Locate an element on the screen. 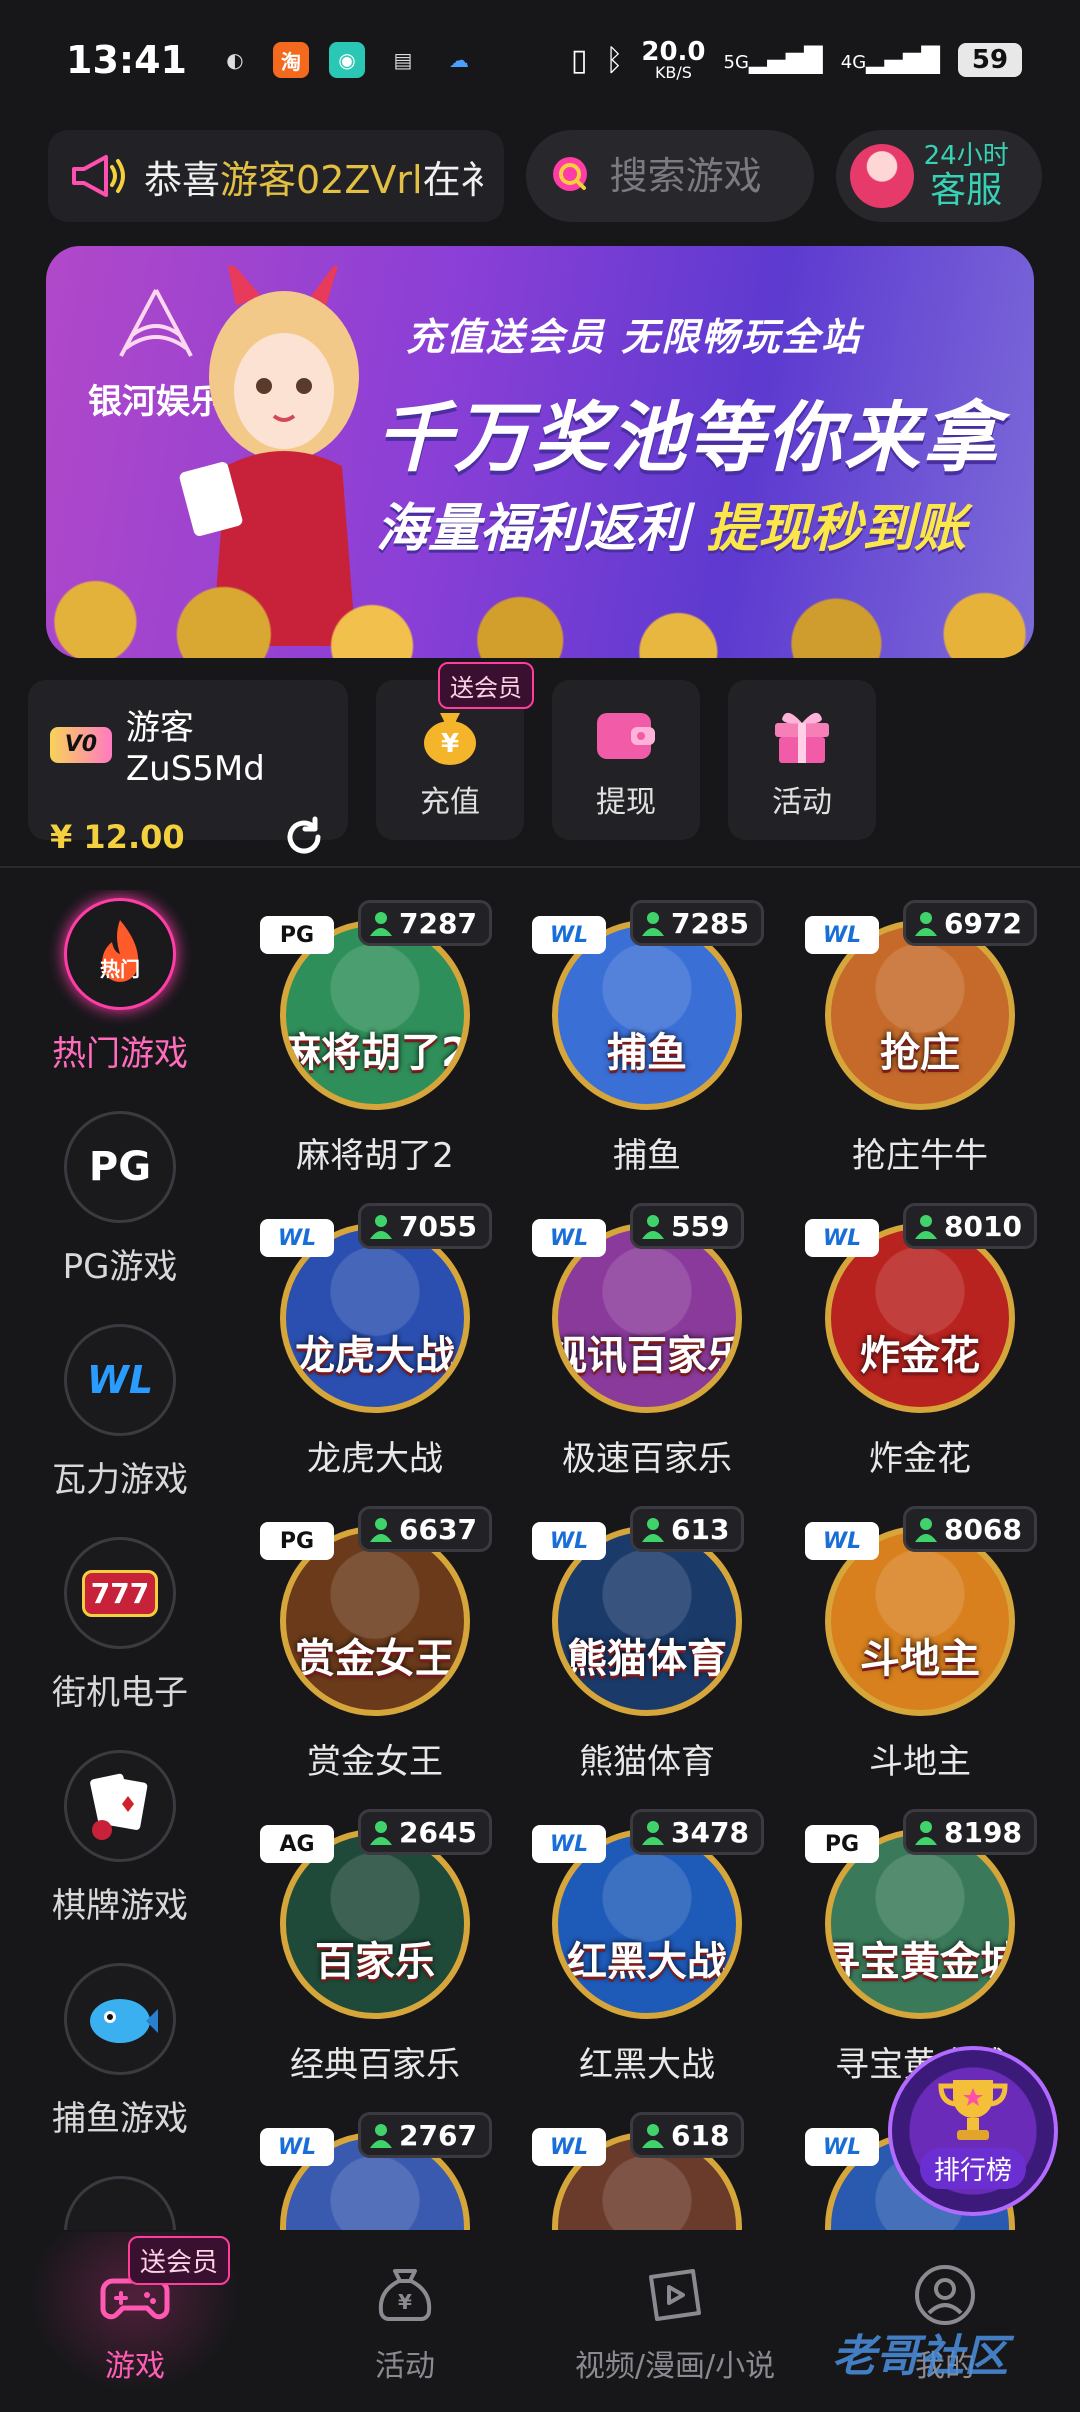  game-card: WL 613 熊猫体育 熊猫体育 is located at coordinates (647, 1646).